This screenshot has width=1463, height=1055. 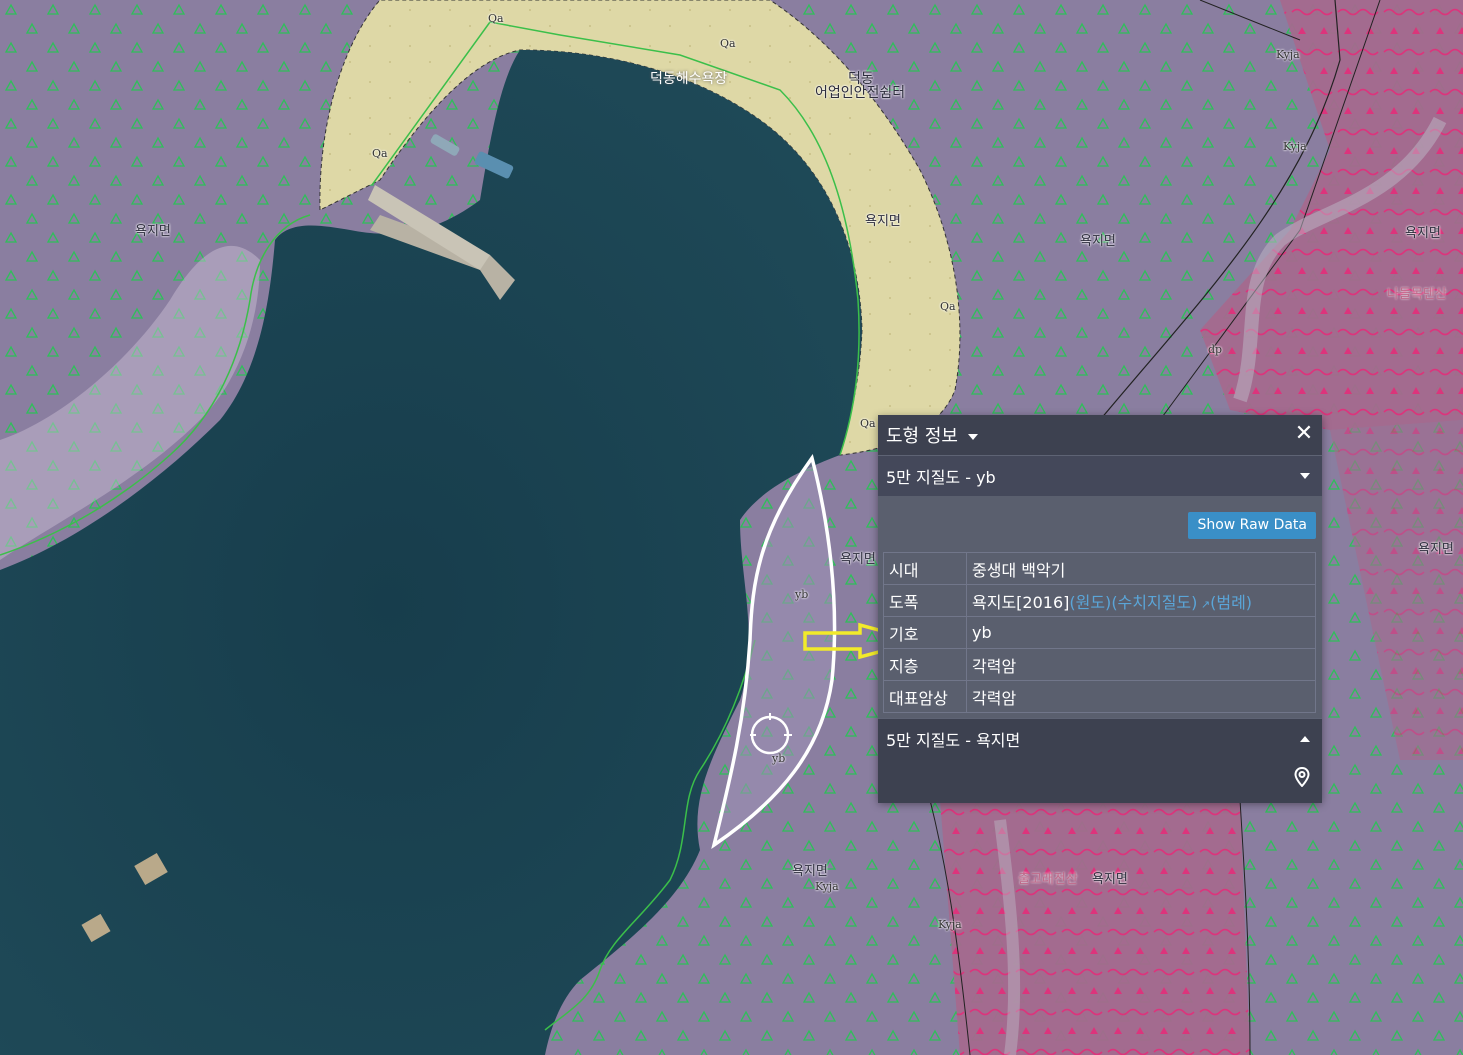 I want to click on chevron-up-icon, so click(x=1305, y=739).